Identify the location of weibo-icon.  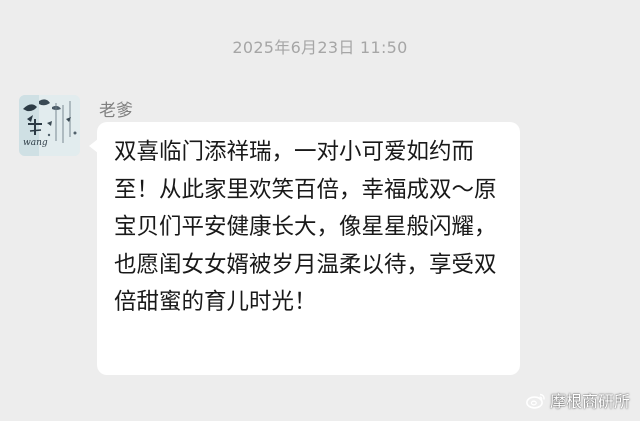
(535, 401).